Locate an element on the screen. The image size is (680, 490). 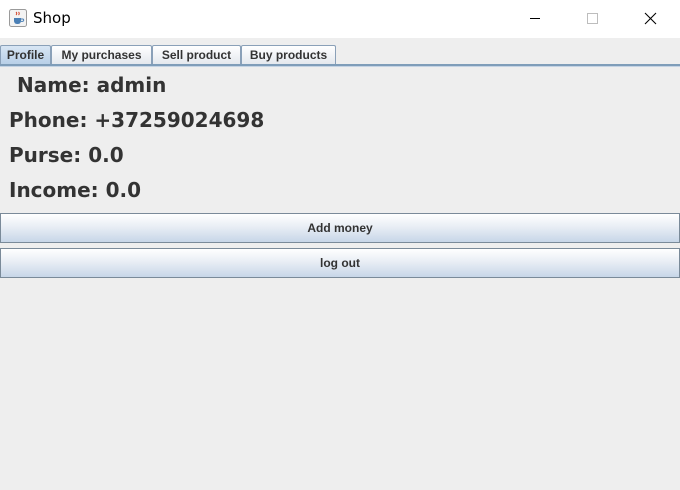
tab-buy-products: Buy products is located at coordinates (288, 54).